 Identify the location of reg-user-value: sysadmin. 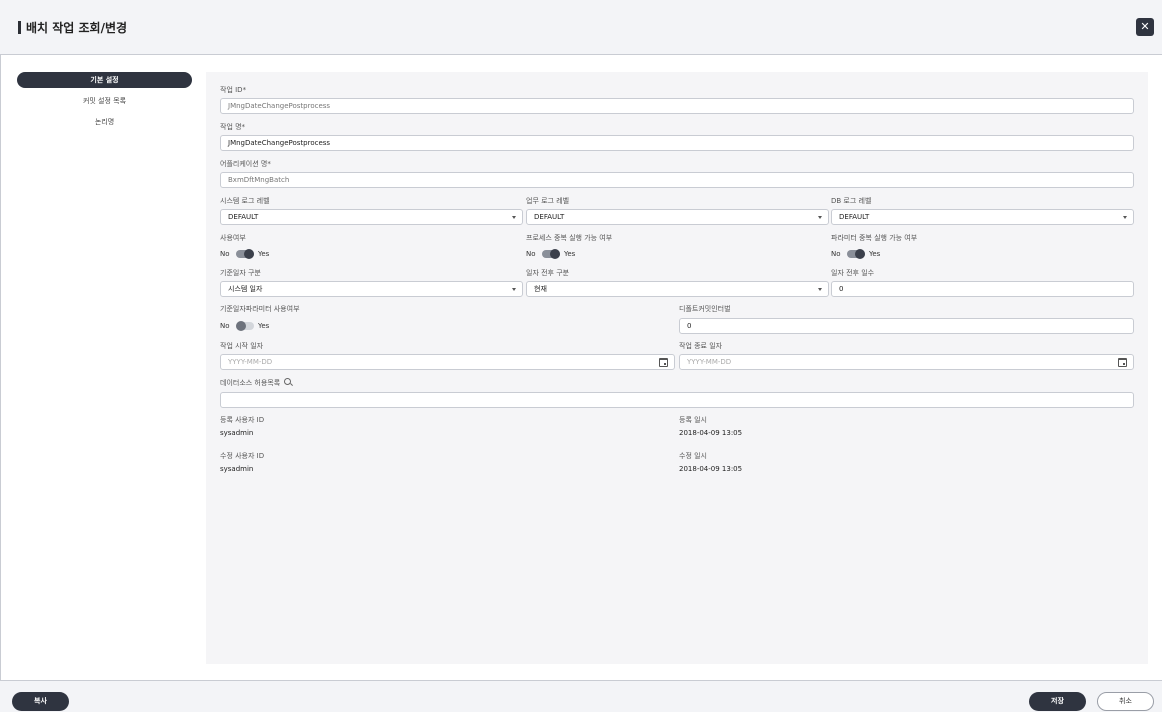
(237, 433).